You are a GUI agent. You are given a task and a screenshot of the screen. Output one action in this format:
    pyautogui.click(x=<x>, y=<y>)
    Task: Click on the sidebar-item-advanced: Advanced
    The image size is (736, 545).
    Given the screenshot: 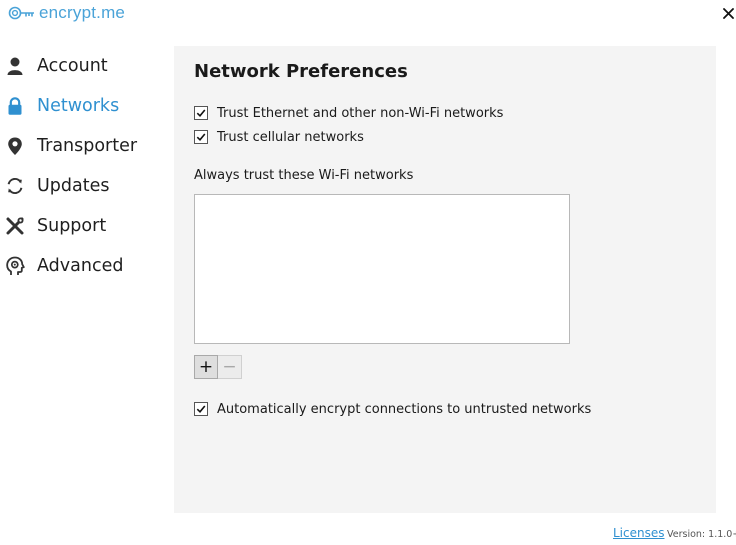 What is the action you would take?
    pyautogui.click(x=85, y=266)
    